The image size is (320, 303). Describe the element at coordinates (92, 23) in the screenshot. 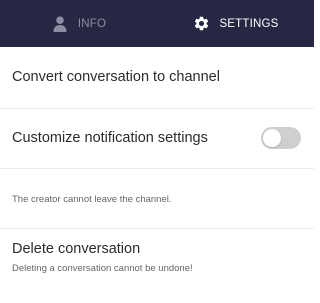

I see `tab-info-label: INFO` at that location.